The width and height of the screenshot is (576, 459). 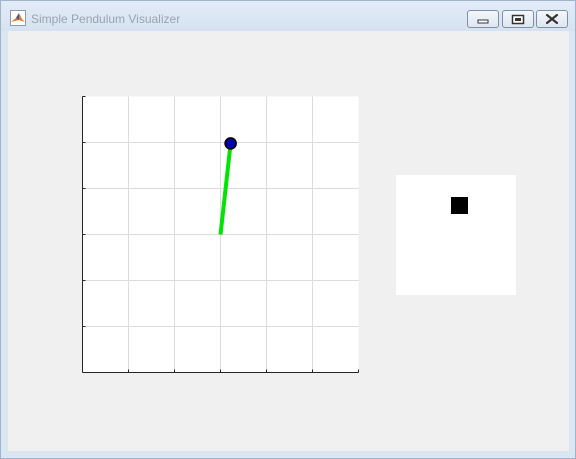 I want to click on restore-button, so click(x=518, y=19).